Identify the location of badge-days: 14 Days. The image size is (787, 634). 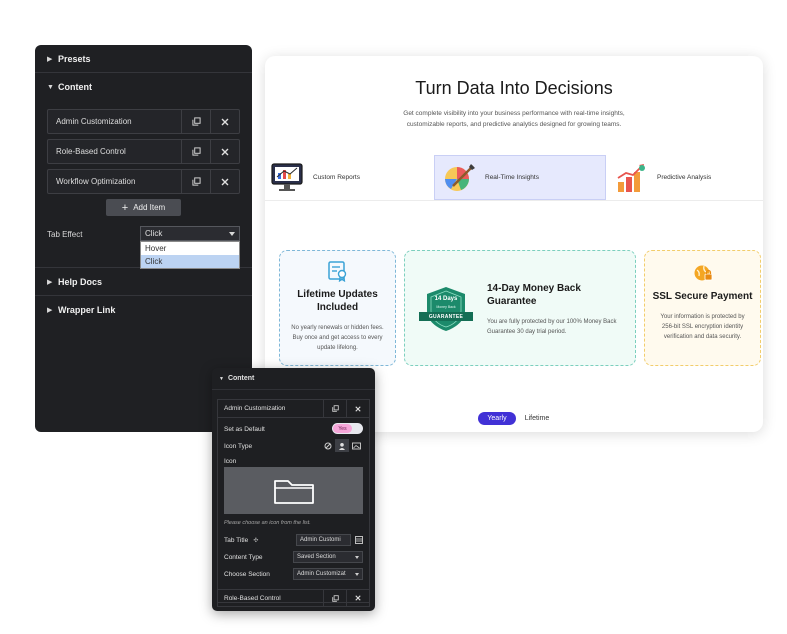
(446, 299).